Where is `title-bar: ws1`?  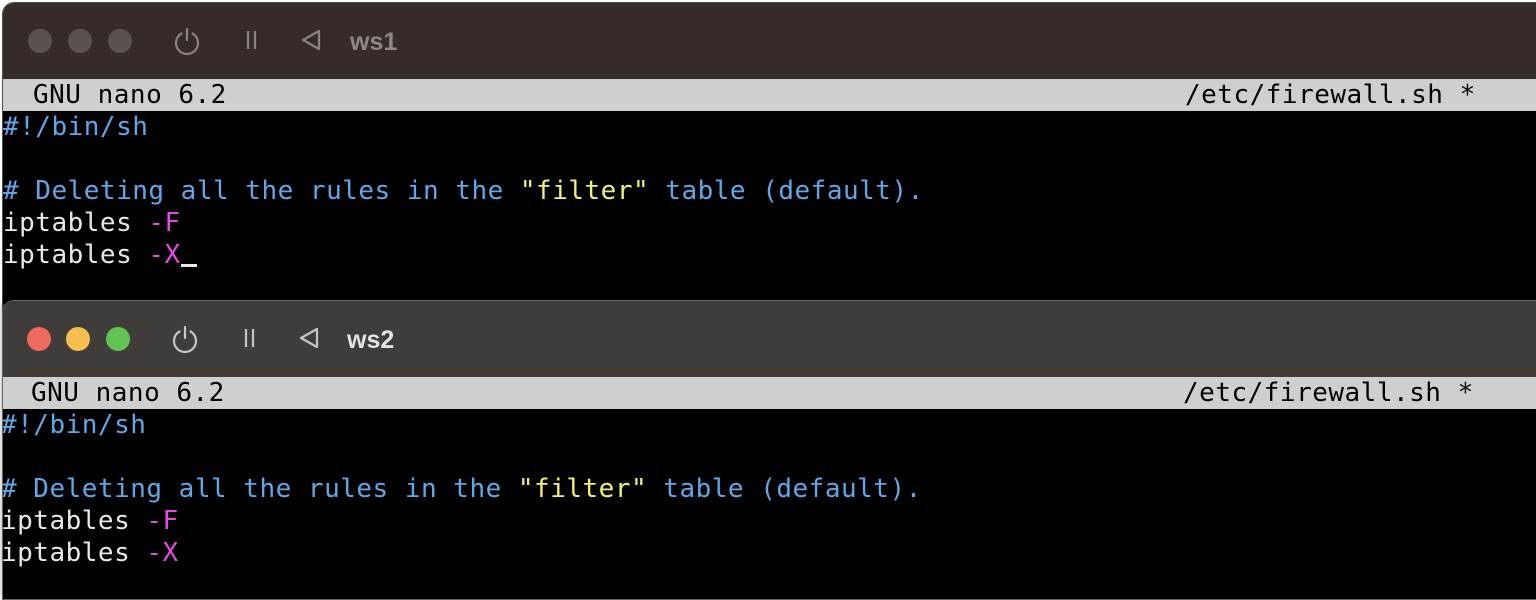
title-bar: ws1 is located at coordinates (769, 41).